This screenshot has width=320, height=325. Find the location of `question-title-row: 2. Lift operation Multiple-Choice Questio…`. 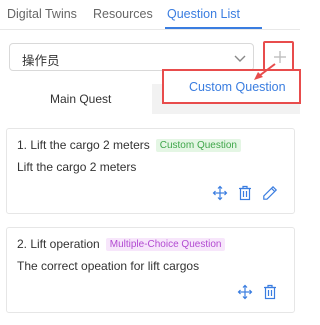

question-title-row: 2. Lift operation Multiple-Choice Questio… is located at coordinates (121, 244).